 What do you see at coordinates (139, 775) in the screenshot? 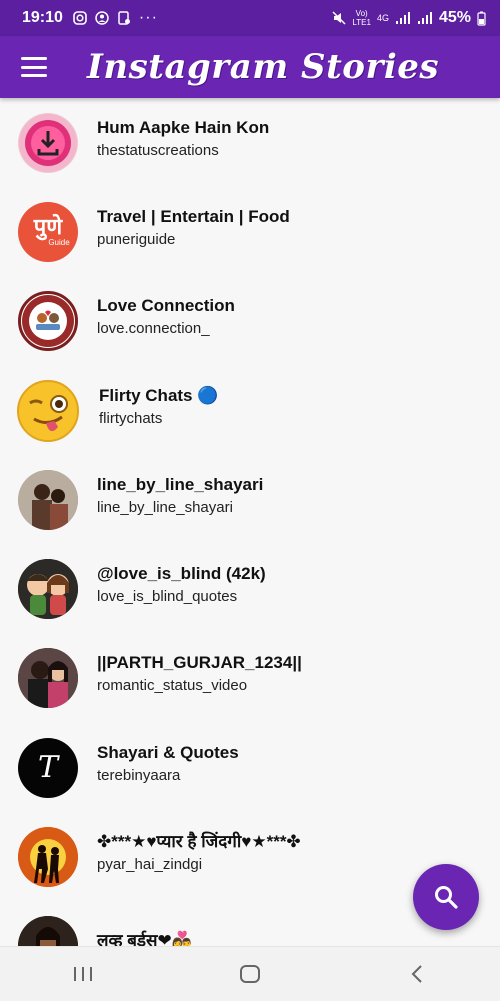
I see `item-username: terebinyaara` at bounding box center [139, 775].